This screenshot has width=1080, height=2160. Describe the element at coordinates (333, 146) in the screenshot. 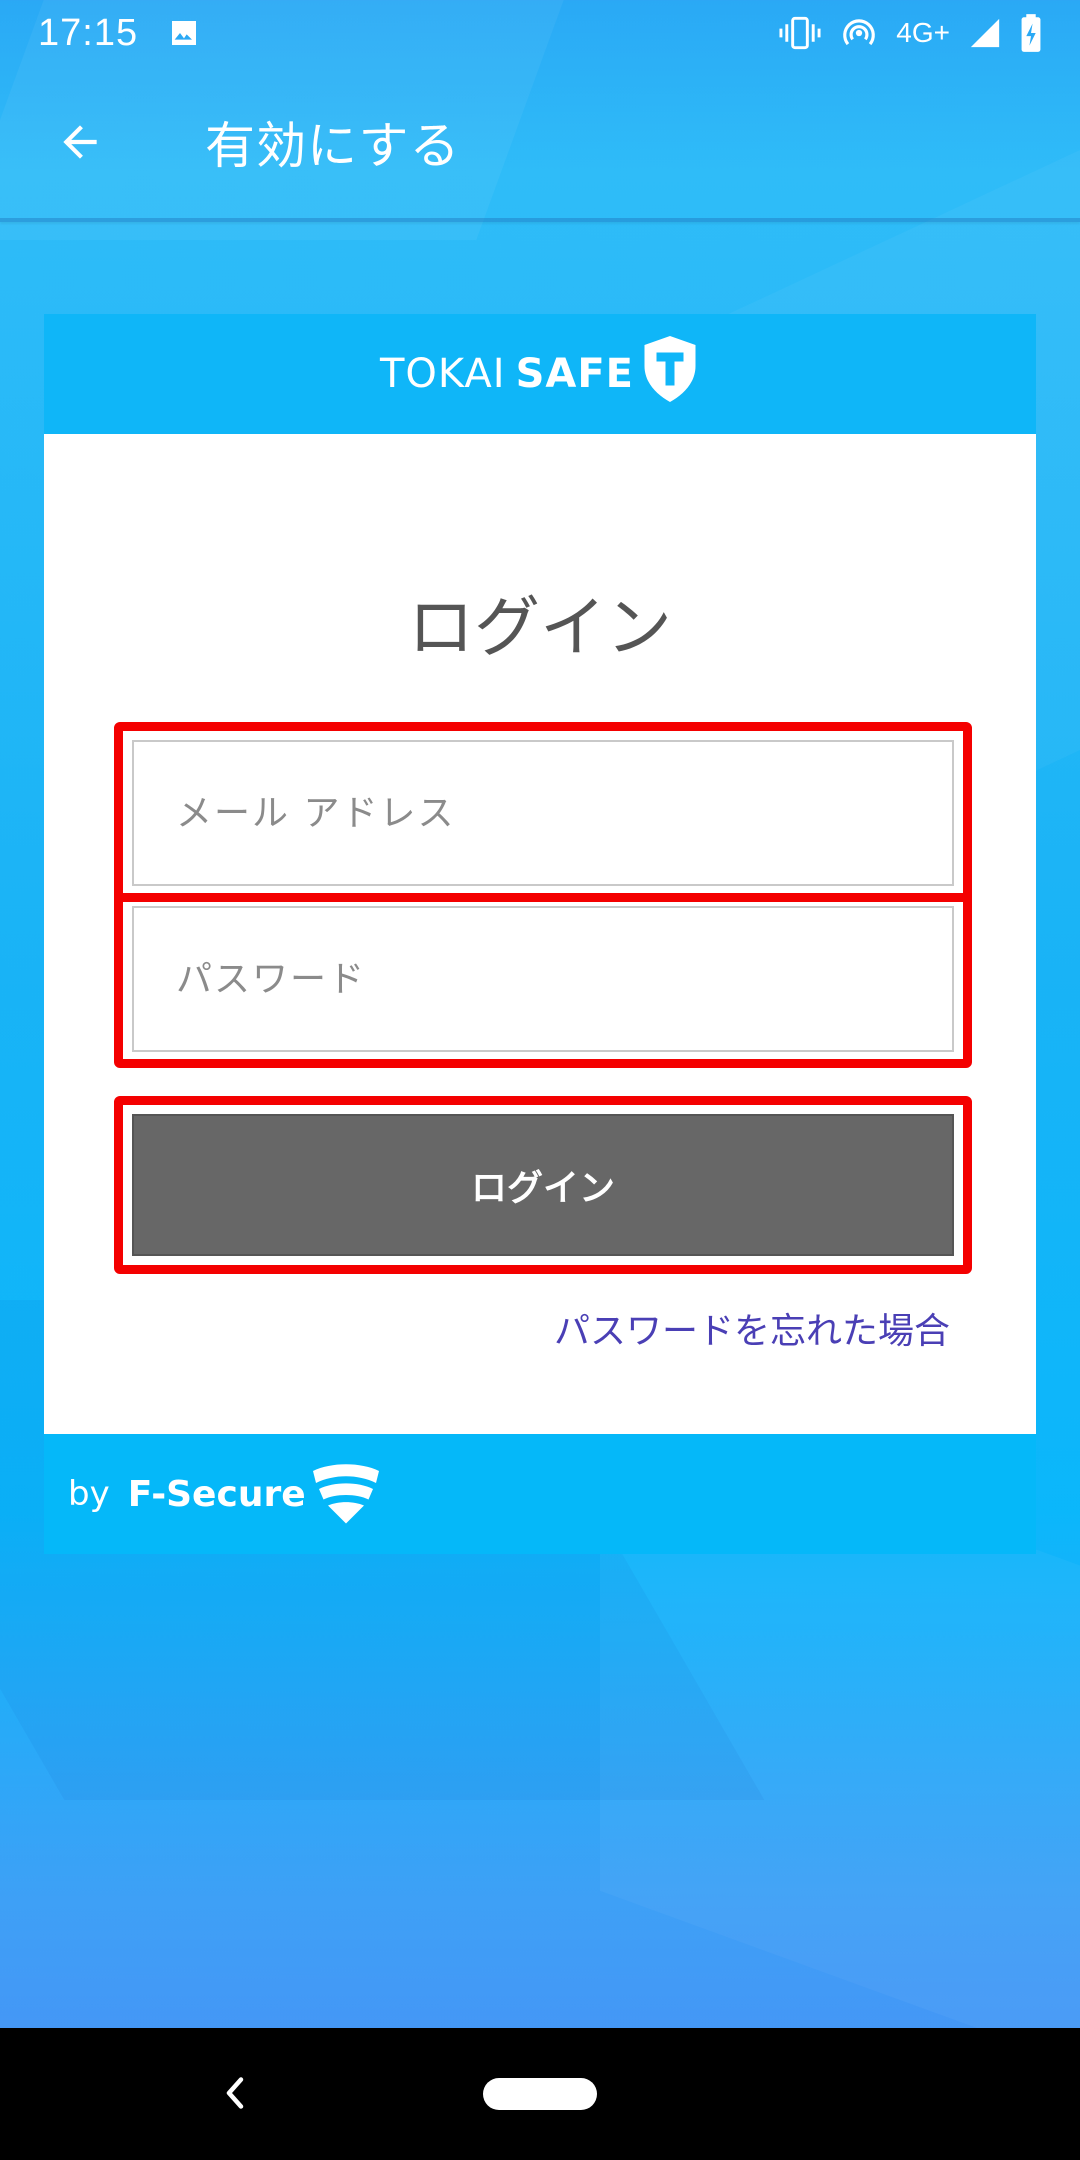

I see `page-title: 有効にする` at that location.